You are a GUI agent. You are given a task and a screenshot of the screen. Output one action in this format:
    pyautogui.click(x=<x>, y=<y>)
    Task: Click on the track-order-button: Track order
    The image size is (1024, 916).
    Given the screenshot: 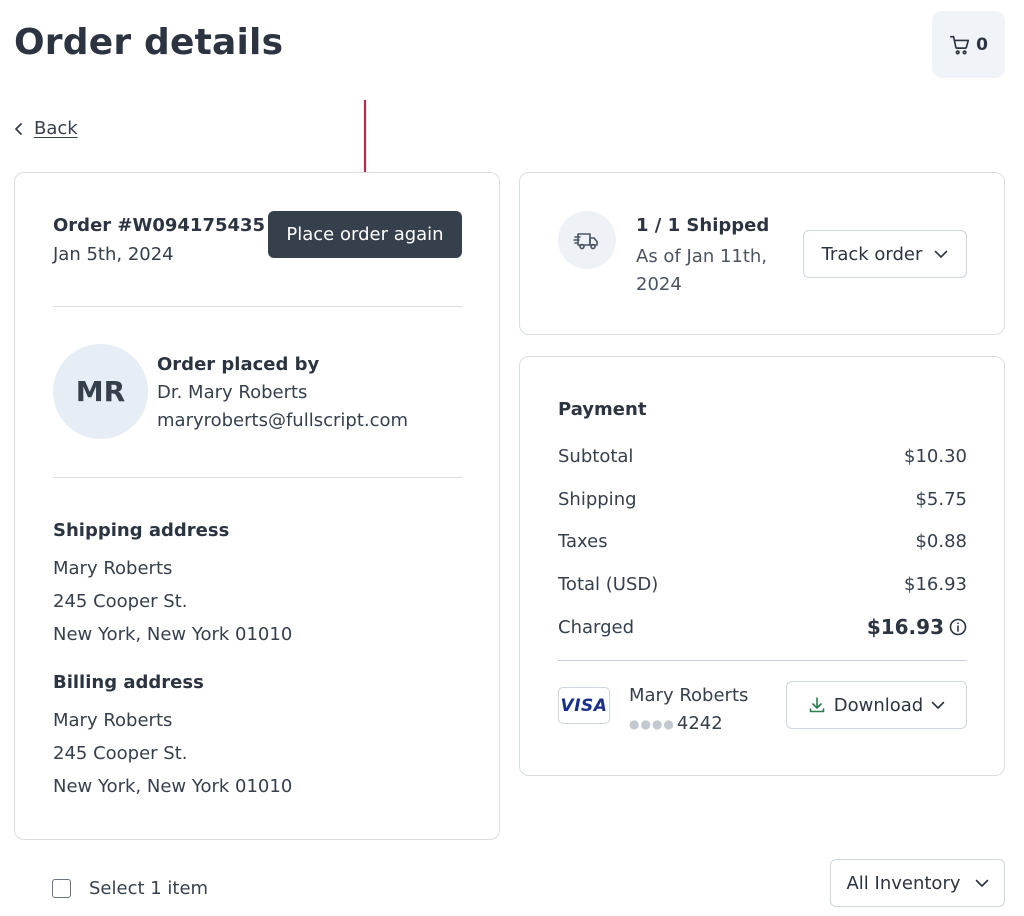 What is the action you would take?
    pyautogui.click(x=885, y=254)
    